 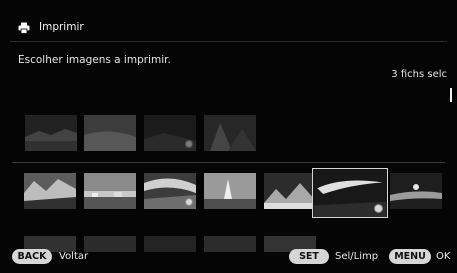 What do you see at coordinates (228, 29) in the screenshot?
I see `header-bar: Imprimir` at bounding box center [228, 29].